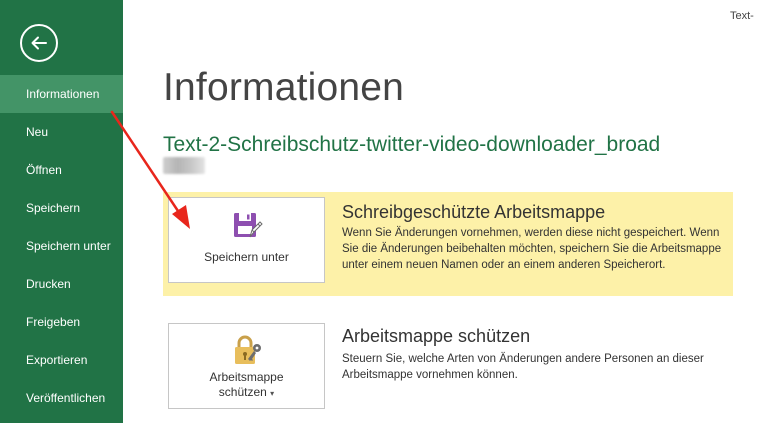  I want to click on nav-item-oeffnen: Öffnen, so click(61, 170).